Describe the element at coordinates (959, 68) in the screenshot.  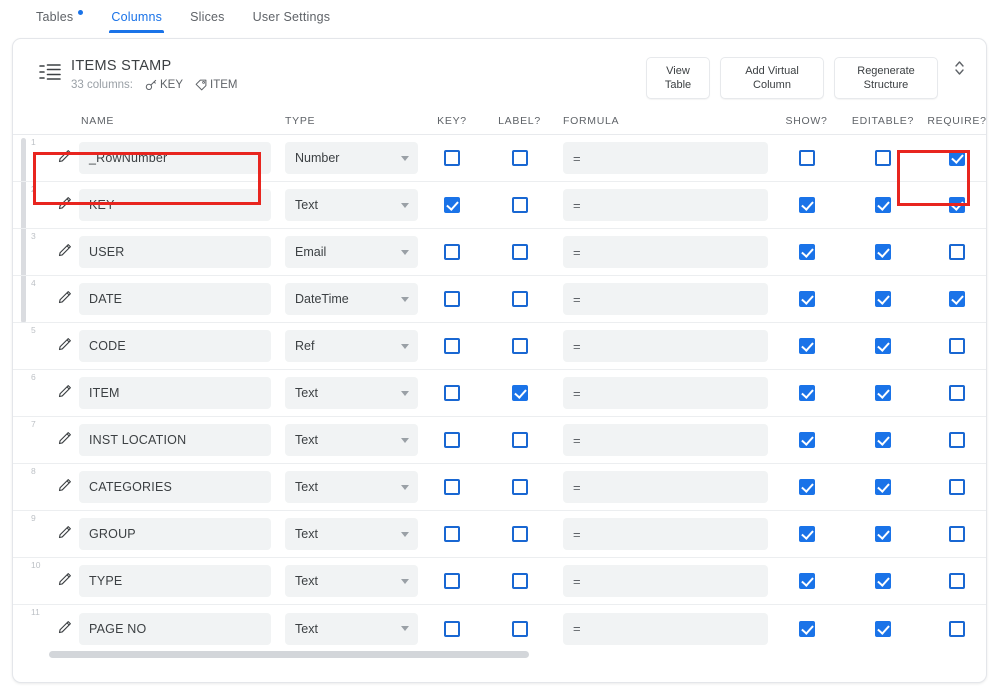
I see `expand-collapse-chevrons-icon` at that location.